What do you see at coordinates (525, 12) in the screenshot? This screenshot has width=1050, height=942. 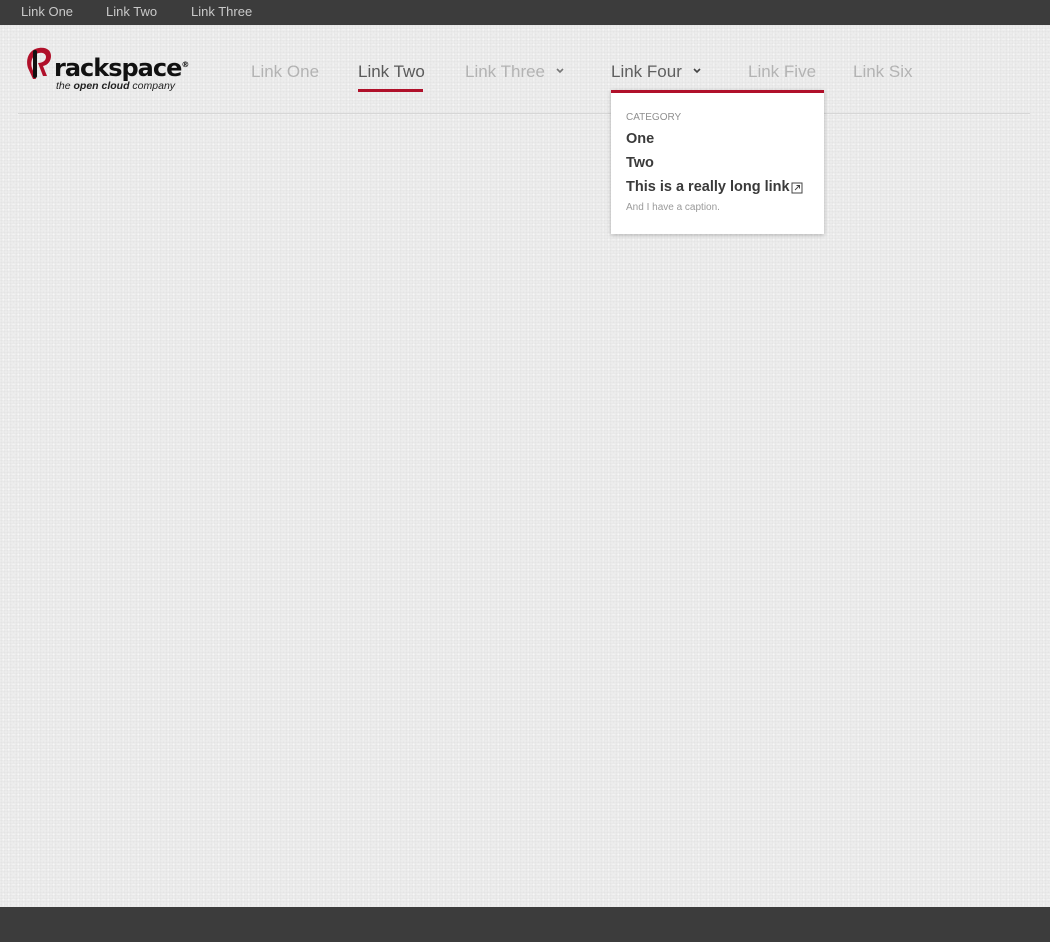 I see `utility-bar: Link One Link Two Link Three` at bounding box center [525, 12].